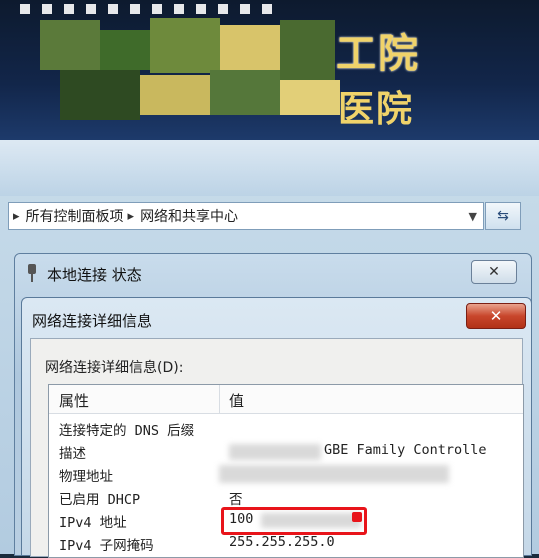 Image resolution: width=539 pixels, height=558 pixels. What do you see at coordinates (92, 321) in the screenshot?
I see `details-dialog-title: 网络连接详细信息` at bounding box center [92, 321].